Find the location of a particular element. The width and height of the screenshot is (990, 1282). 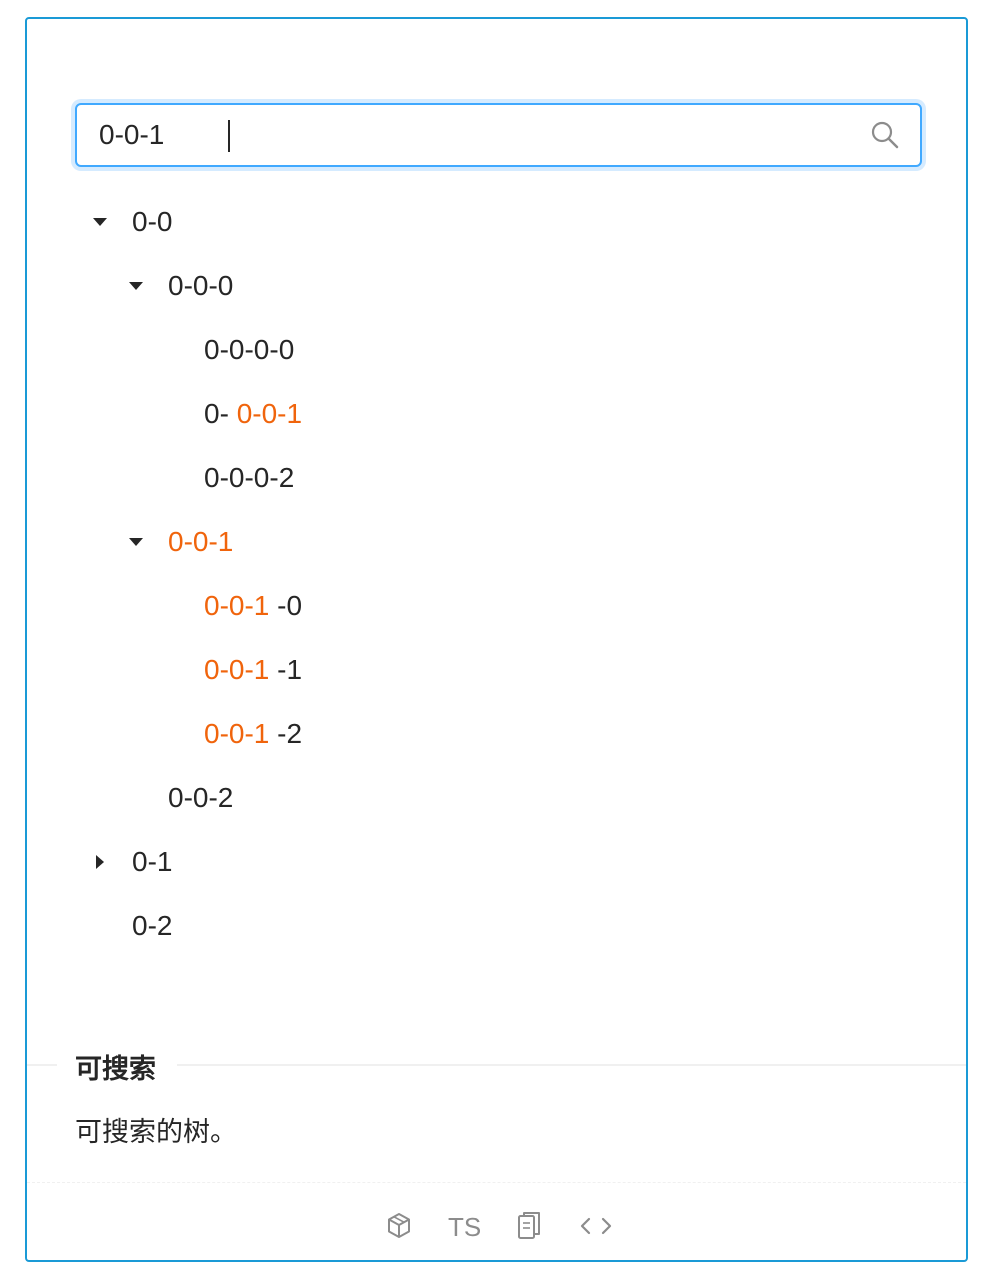

tree-node-0-2: 0-2 is located at coordinates (152, 926).